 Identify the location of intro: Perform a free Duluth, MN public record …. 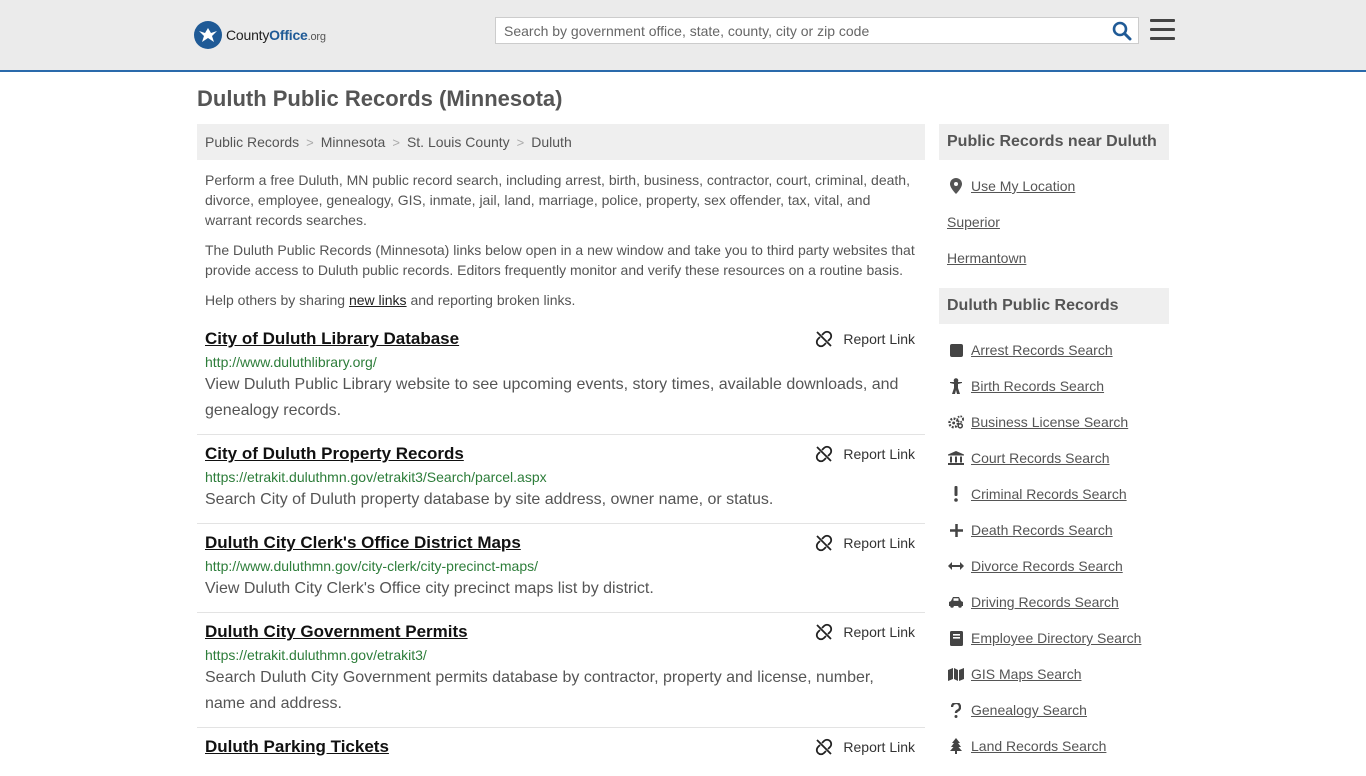
(561, 240).